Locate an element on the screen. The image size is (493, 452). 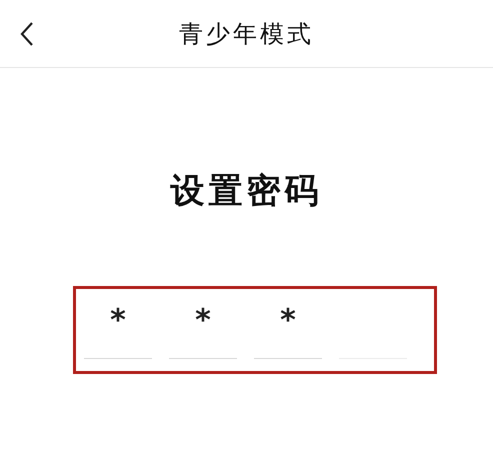
heading: 设置密码 is located at coordinates (246, 191).